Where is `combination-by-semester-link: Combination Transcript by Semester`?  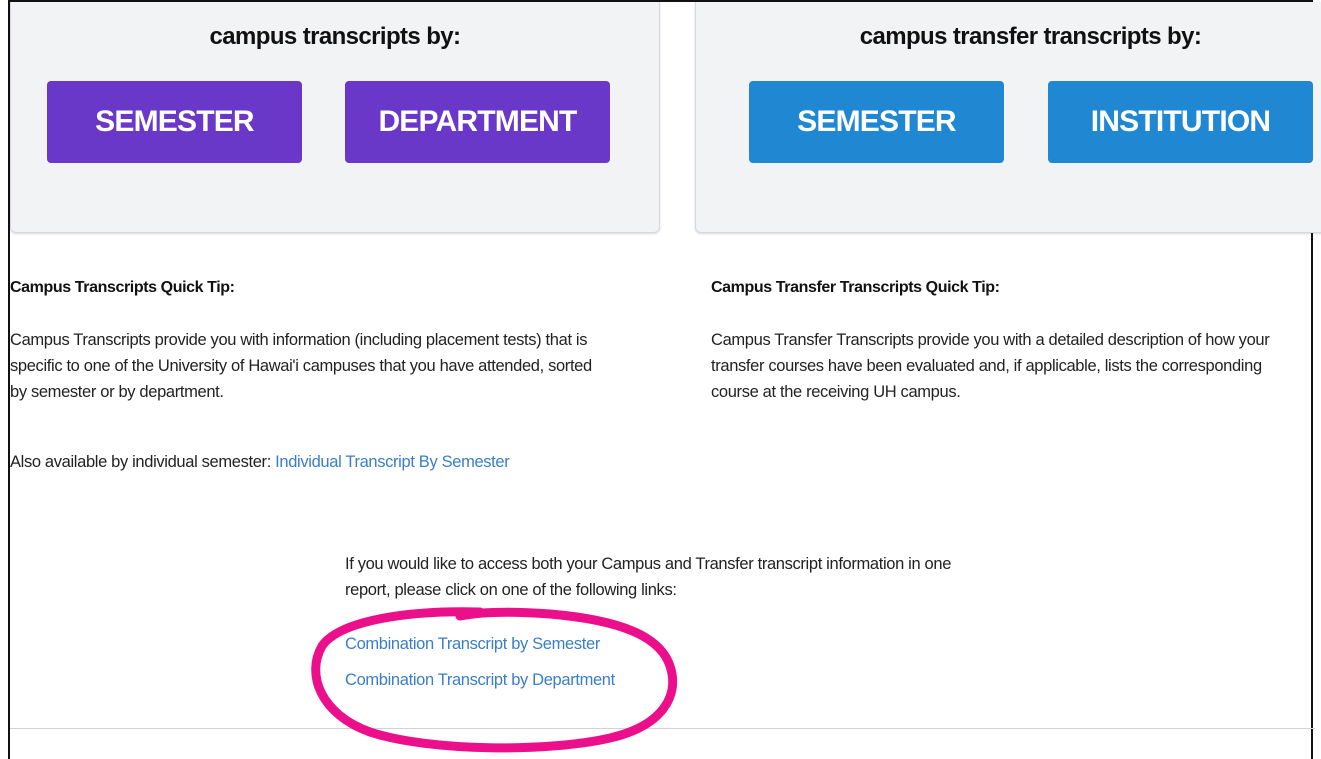 combination-by-semester-link: Combination Transcript by Semester is located at coordinates (472, 644).